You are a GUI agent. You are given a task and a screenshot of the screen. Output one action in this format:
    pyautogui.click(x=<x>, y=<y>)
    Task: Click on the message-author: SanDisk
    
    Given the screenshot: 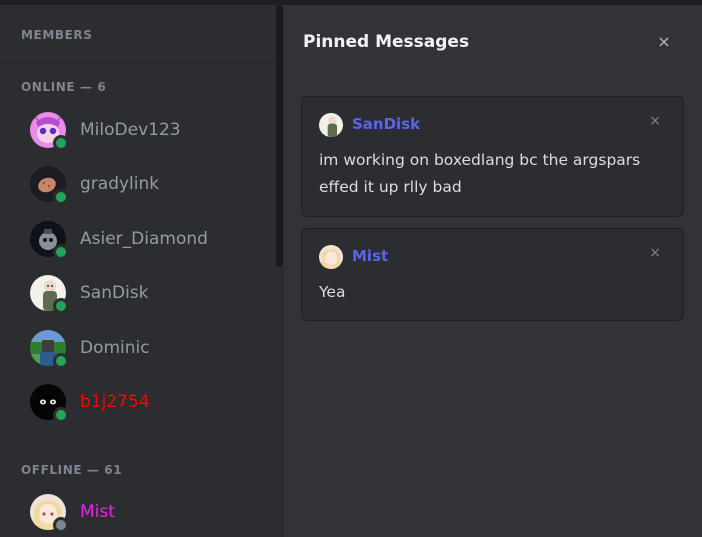 What is the action you would take?
    pyautogui.click(x=386, y=124)
    